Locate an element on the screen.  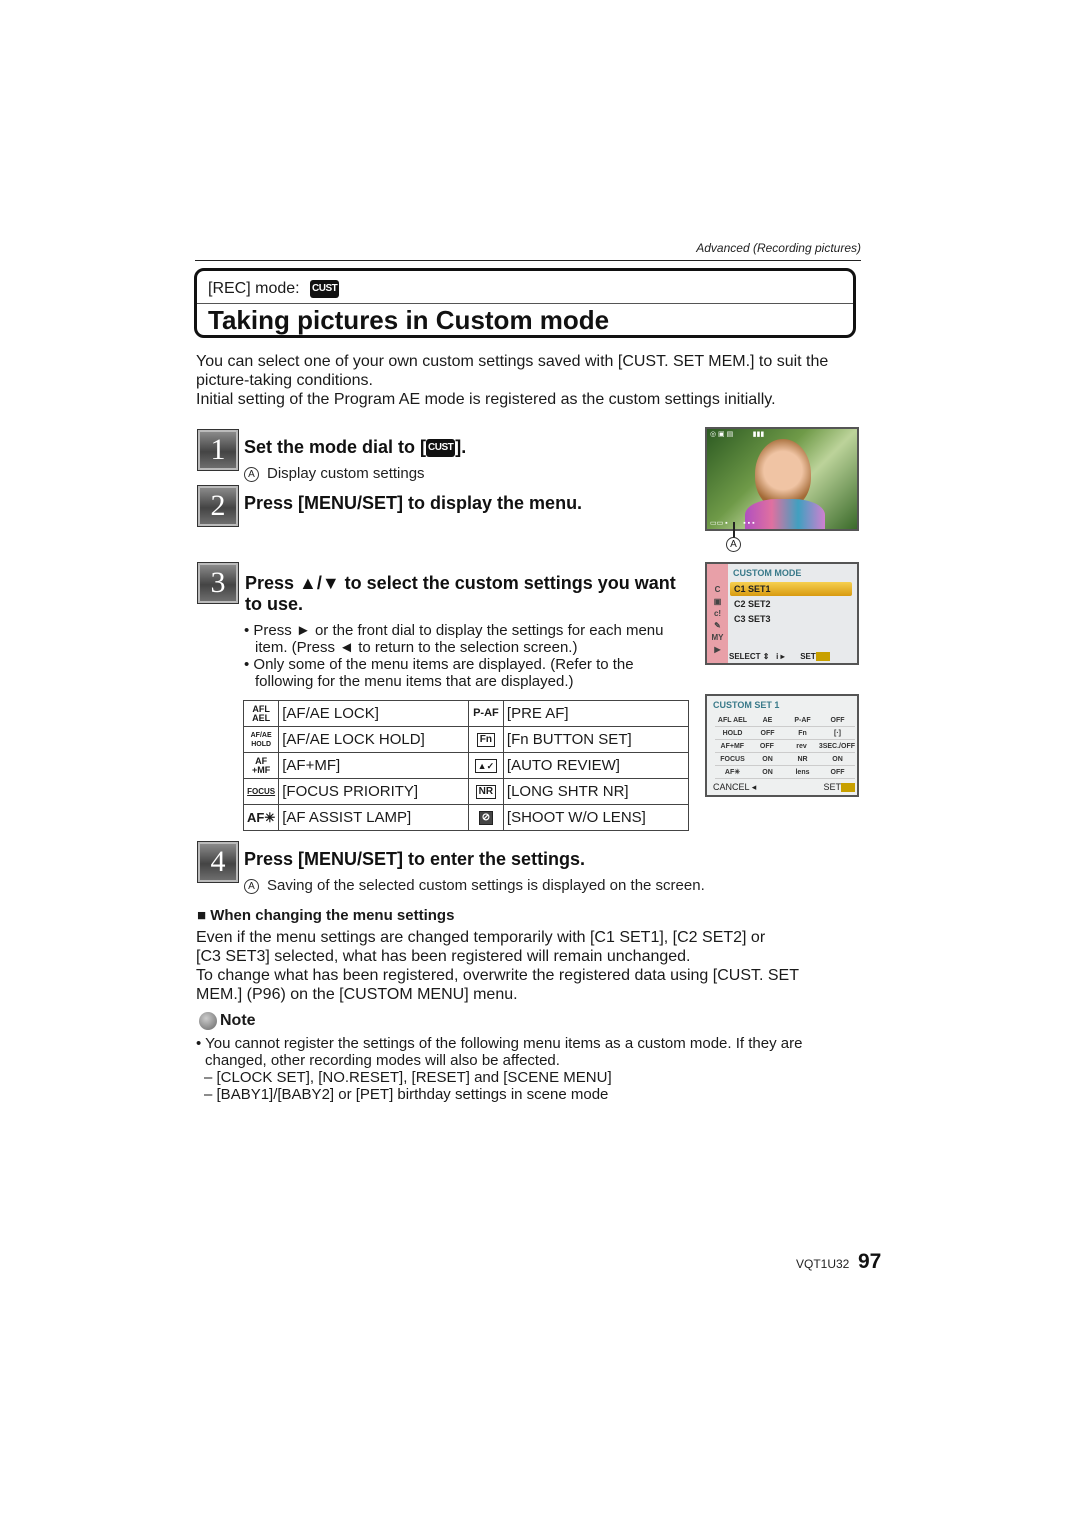
table-cell: [FOCUS PRIORITY] is located at coordinates (373, 791).